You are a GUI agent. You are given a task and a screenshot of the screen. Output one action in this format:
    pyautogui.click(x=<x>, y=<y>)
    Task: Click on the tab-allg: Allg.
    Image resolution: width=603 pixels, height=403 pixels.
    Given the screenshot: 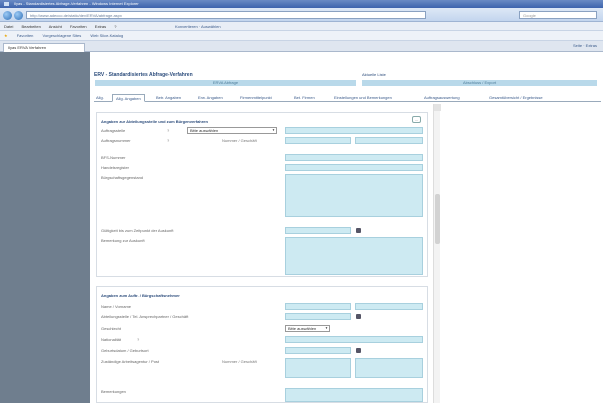 What is the action you would take?
    pyautogui.click(x=100, y=98)
    